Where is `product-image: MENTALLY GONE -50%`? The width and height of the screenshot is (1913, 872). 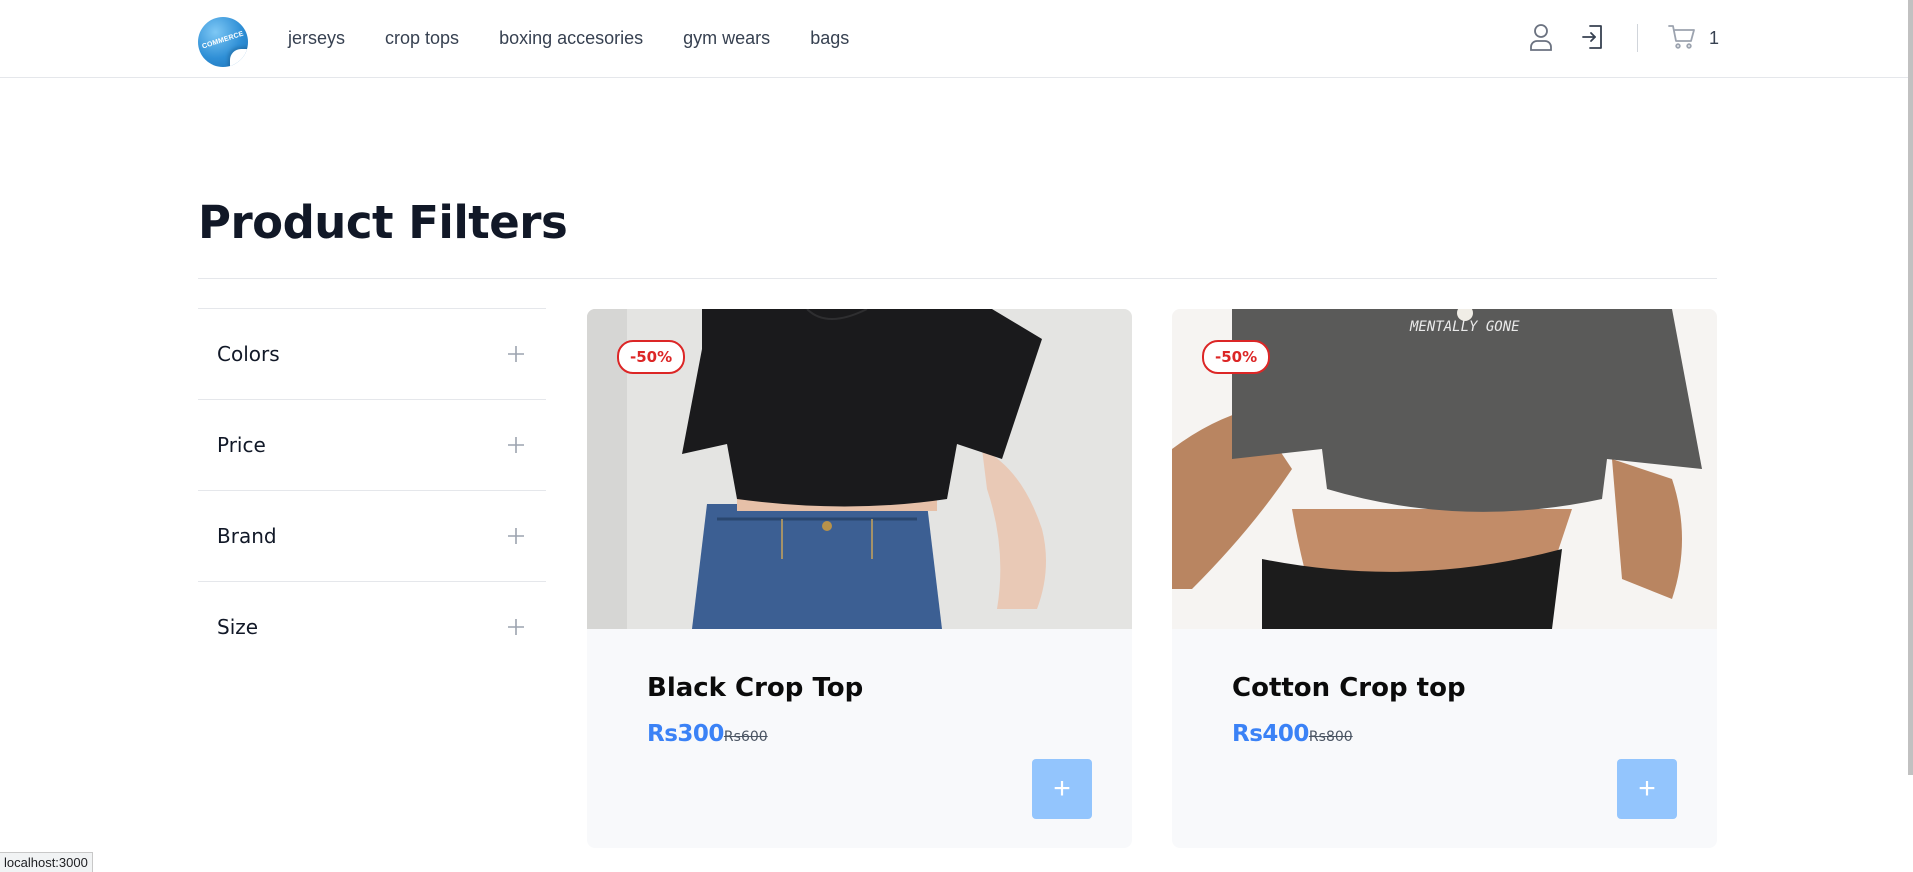 product-image: MENTALLY GONE -50% is located at coordinates (1444, 469).